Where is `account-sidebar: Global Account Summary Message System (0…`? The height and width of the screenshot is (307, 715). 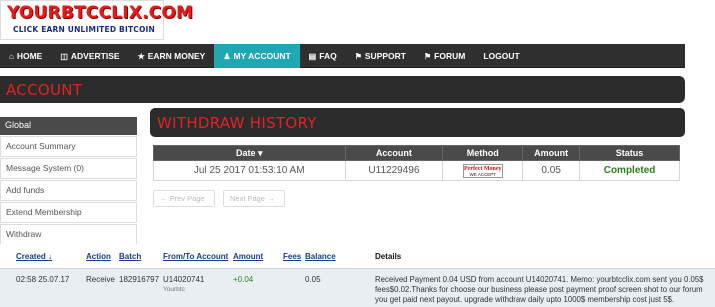
account-sidebar: Global Account Summary Message System (0… is located at coordinates (68, 181).